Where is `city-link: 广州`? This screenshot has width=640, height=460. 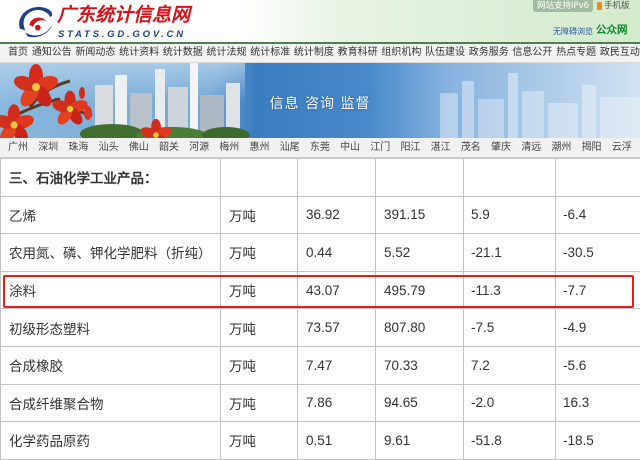
city-link: 广州 is located at coordinates (18, 148).